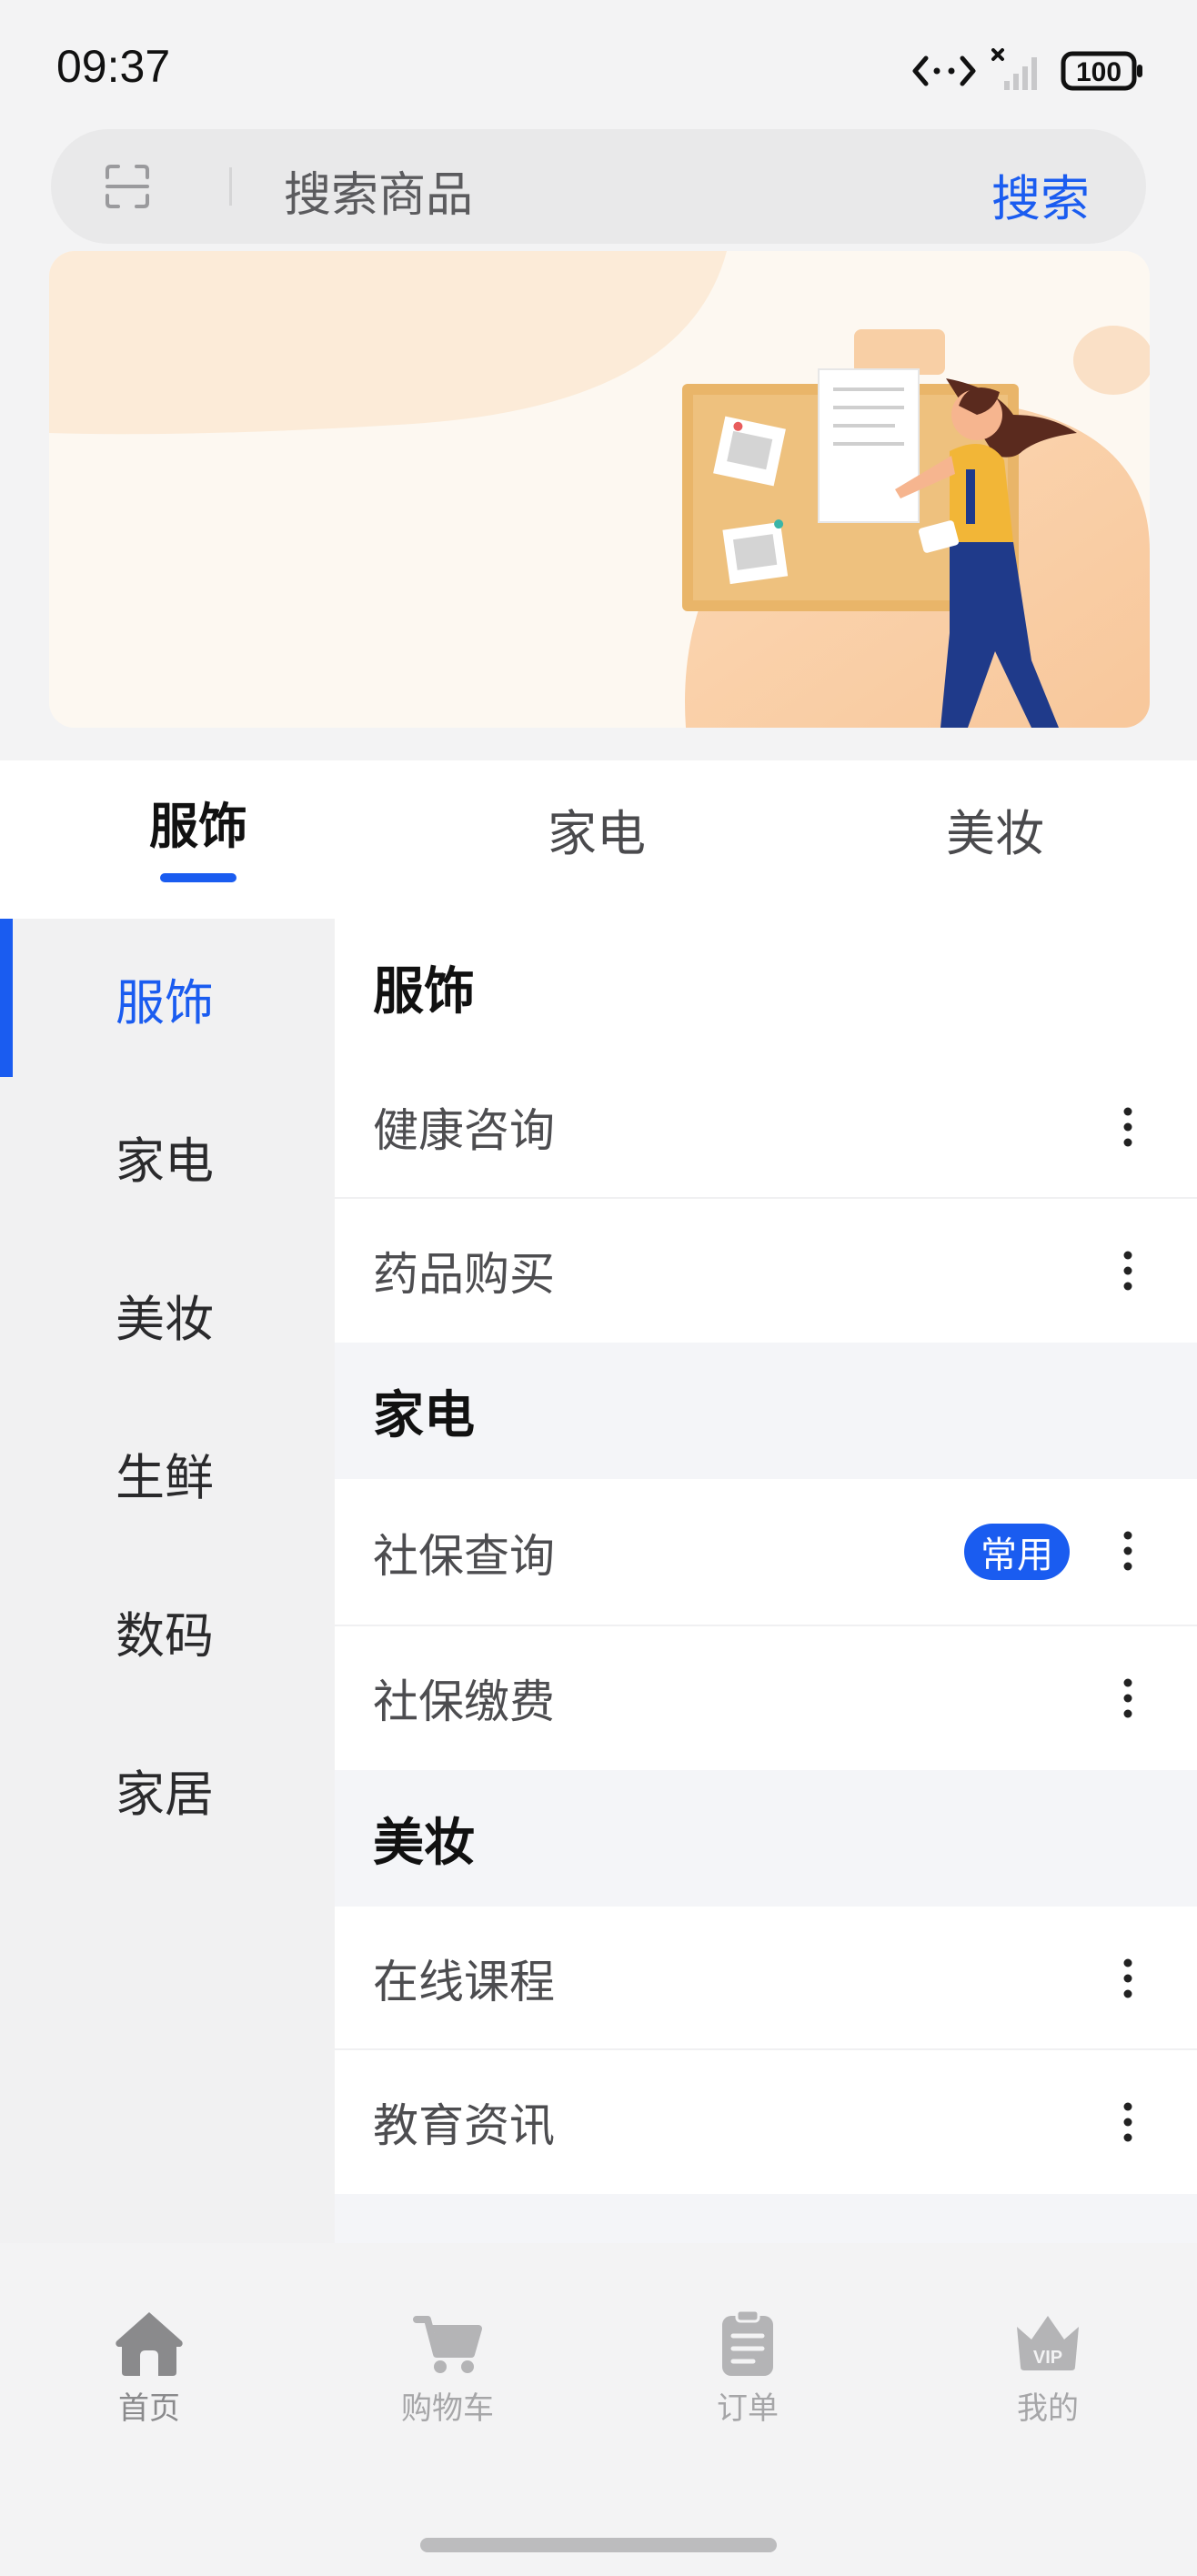 Image resolution: width=1197 pixels, height=2576 pixels. I want to click on nav-label: 首页, so click(149, 2408).